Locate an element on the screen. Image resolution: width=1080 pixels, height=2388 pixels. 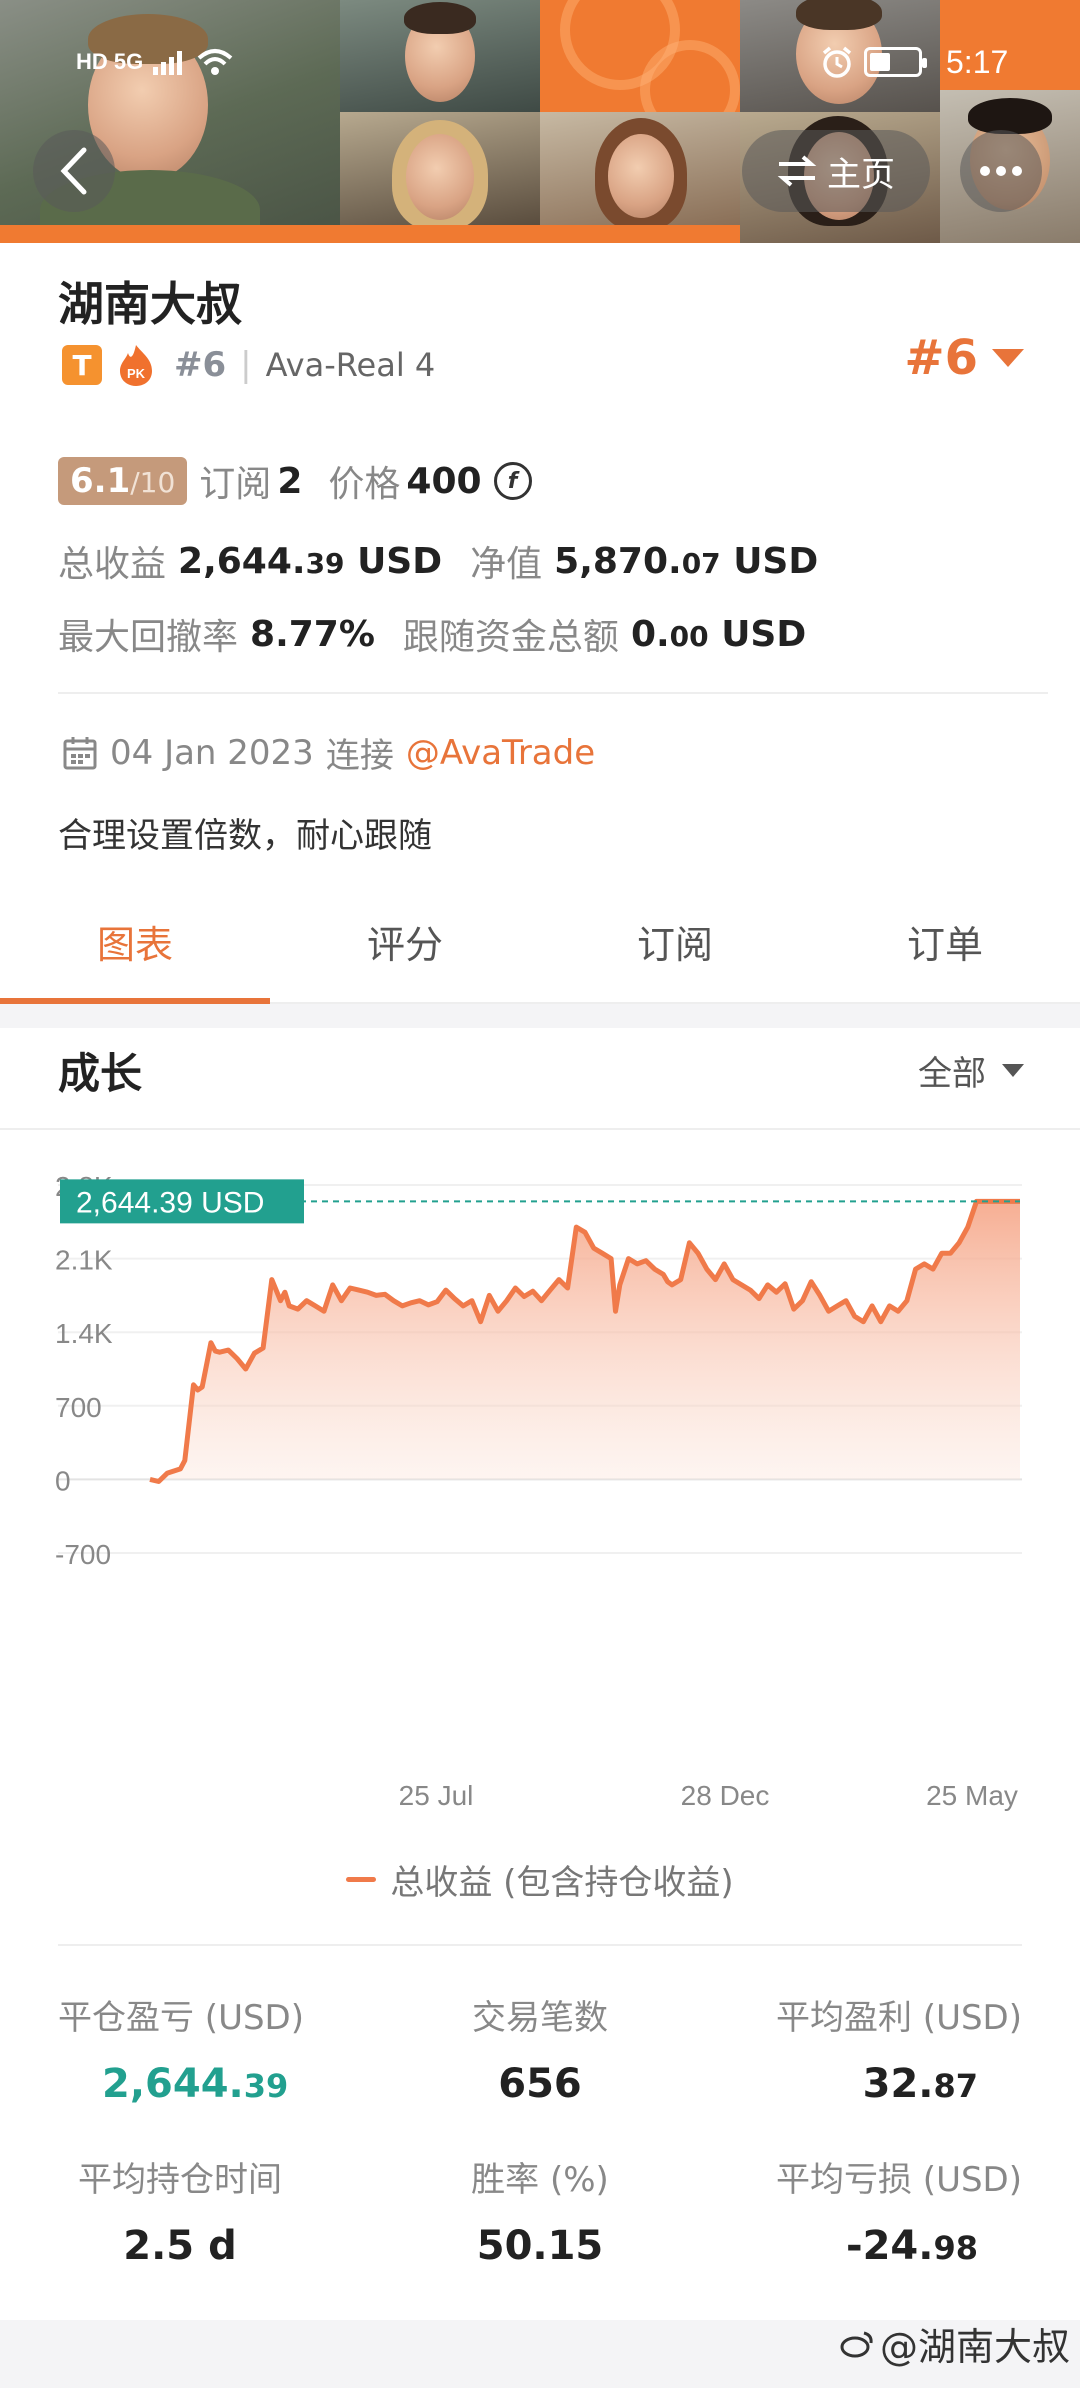
more-button is located at coordinates (1001, 171).